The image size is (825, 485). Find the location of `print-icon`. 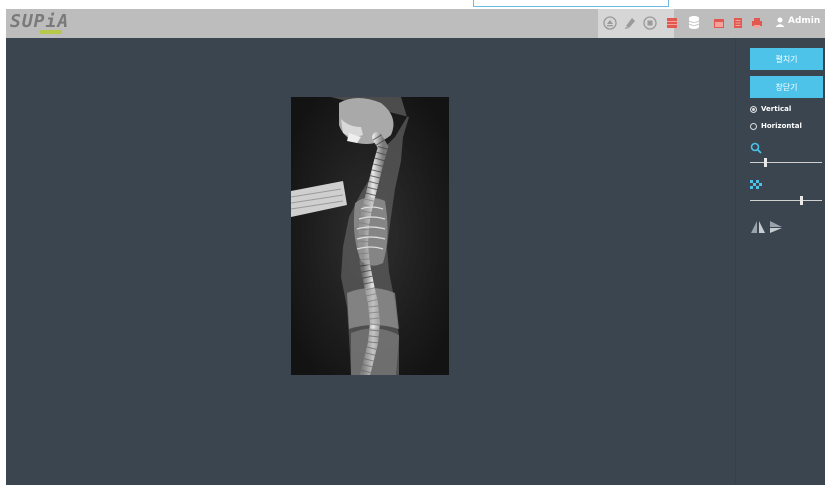

print-icon is located at coordinates (757, 23).